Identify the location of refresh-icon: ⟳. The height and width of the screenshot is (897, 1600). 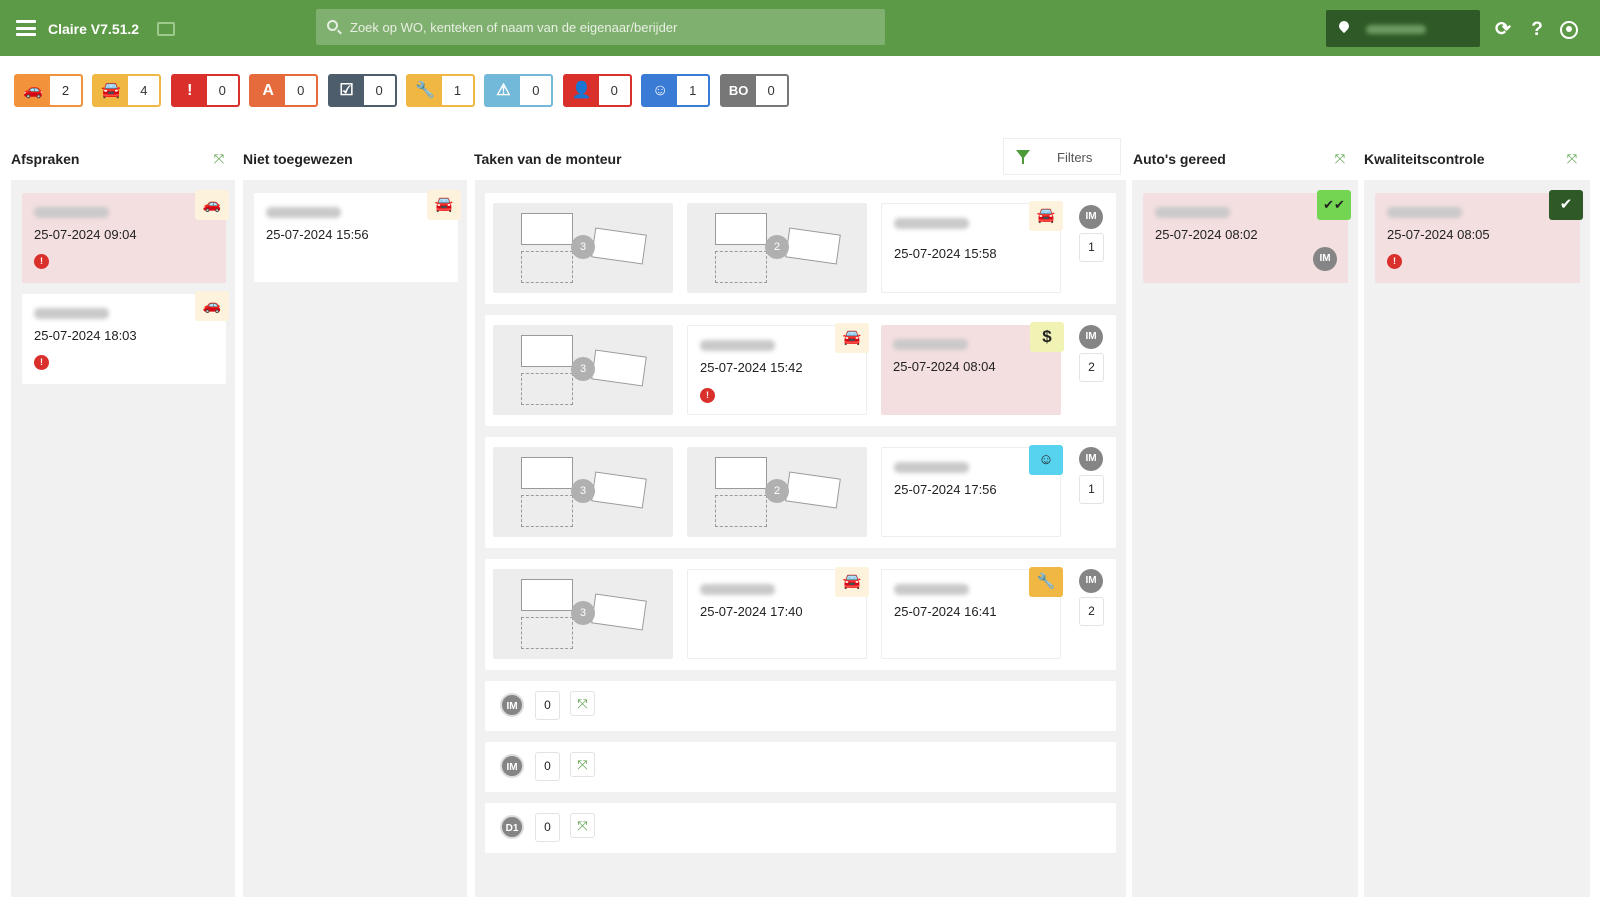
(1503, 30).